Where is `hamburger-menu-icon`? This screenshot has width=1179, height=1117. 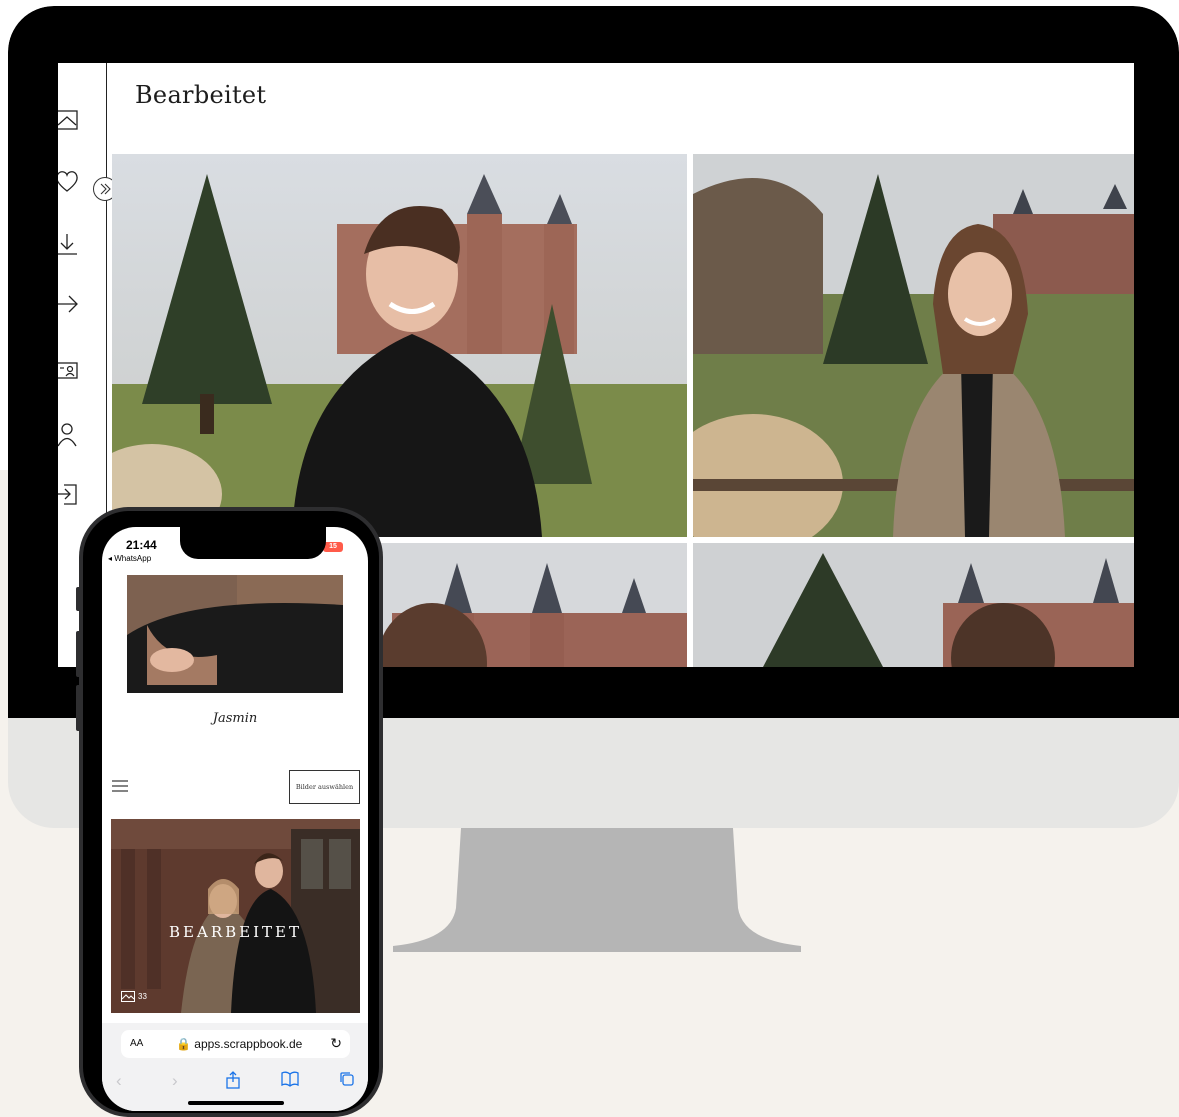
hamburger-menu-icon is located at coordinates (120, 786).